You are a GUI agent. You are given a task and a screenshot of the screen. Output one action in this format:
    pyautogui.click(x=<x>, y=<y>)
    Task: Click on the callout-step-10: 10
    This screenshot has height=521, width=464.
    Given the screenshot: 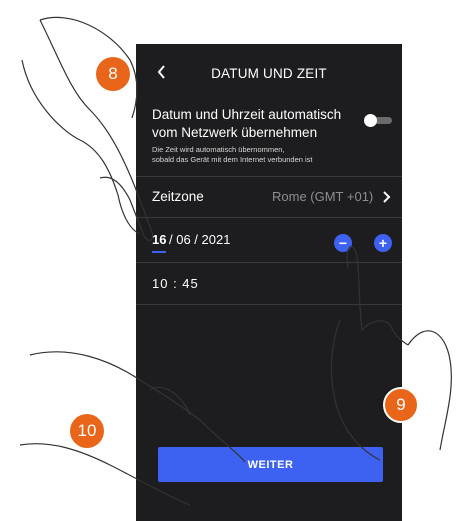 What is the action you would take?
    pyautogui.click(x=87, y=431)
    